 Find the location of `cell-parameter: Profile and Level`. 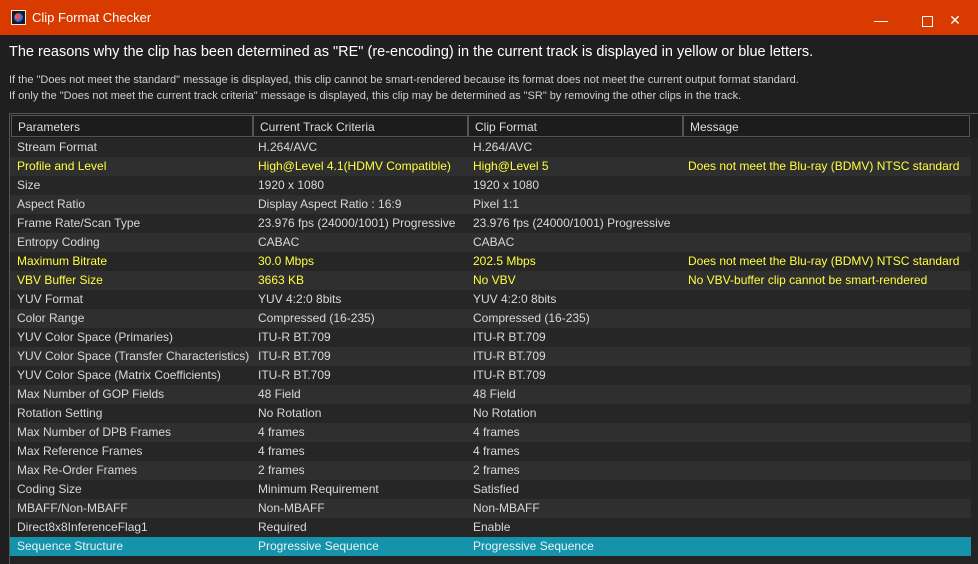

cell-parameter: Profile and Level is located at coordinates (62, 166).